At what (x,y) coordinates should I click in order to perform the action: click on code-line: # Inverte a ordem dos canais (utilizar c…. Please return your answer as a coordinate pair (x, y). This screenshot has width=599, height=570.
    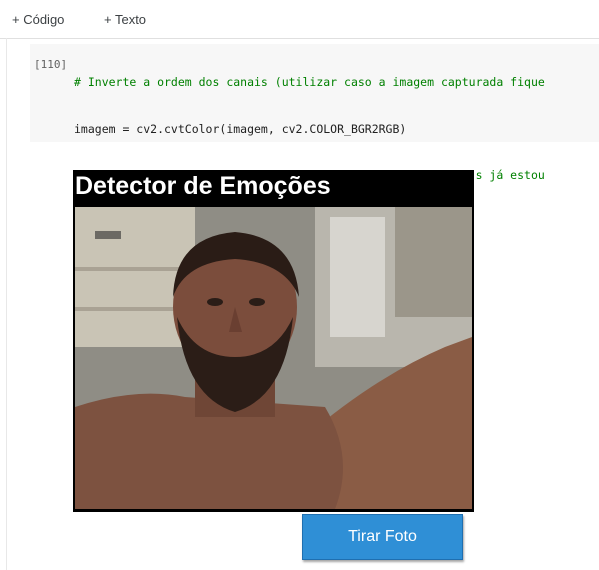
    Looking at the image, I should click on (309, 82).